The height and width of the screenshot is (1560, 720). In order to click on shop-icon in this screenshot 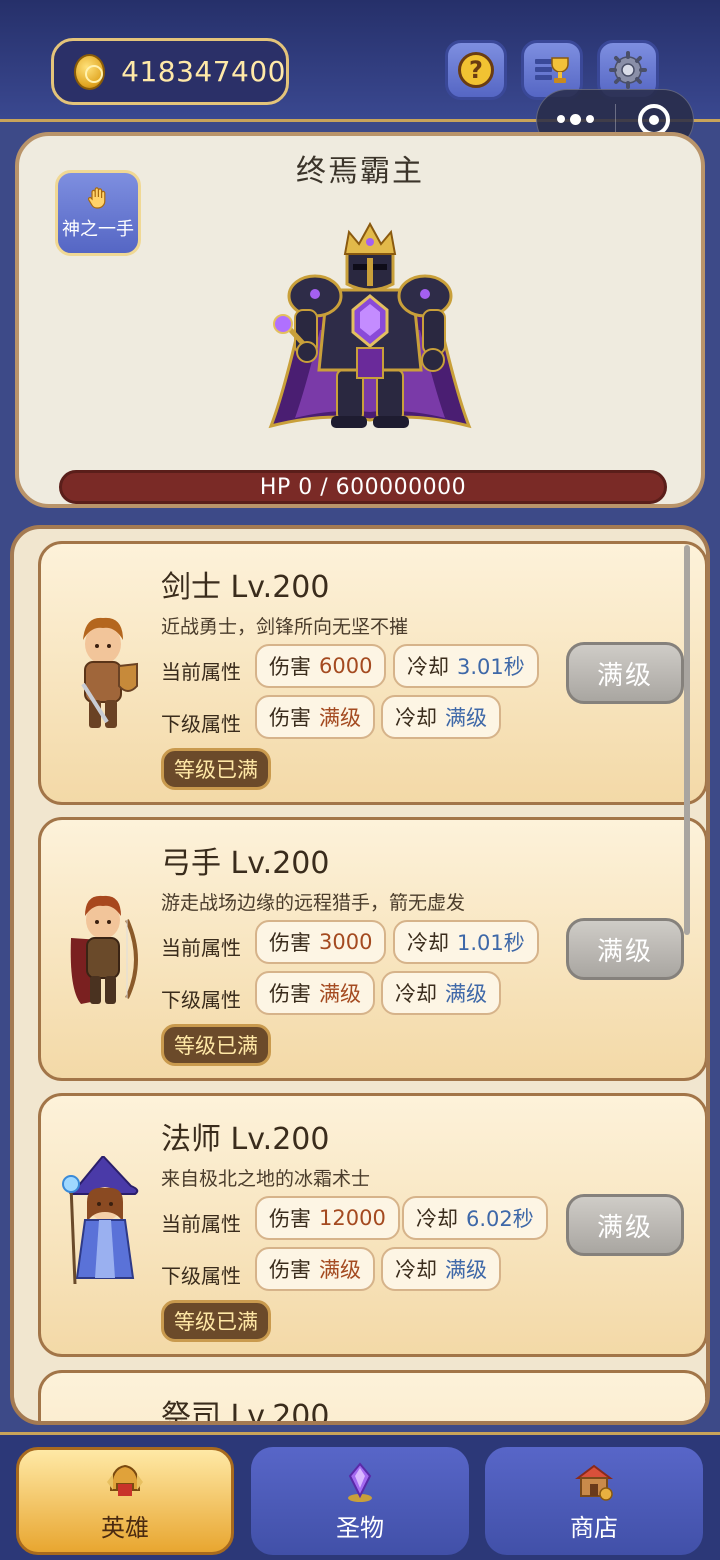, I will do `click(594, 1482)`.